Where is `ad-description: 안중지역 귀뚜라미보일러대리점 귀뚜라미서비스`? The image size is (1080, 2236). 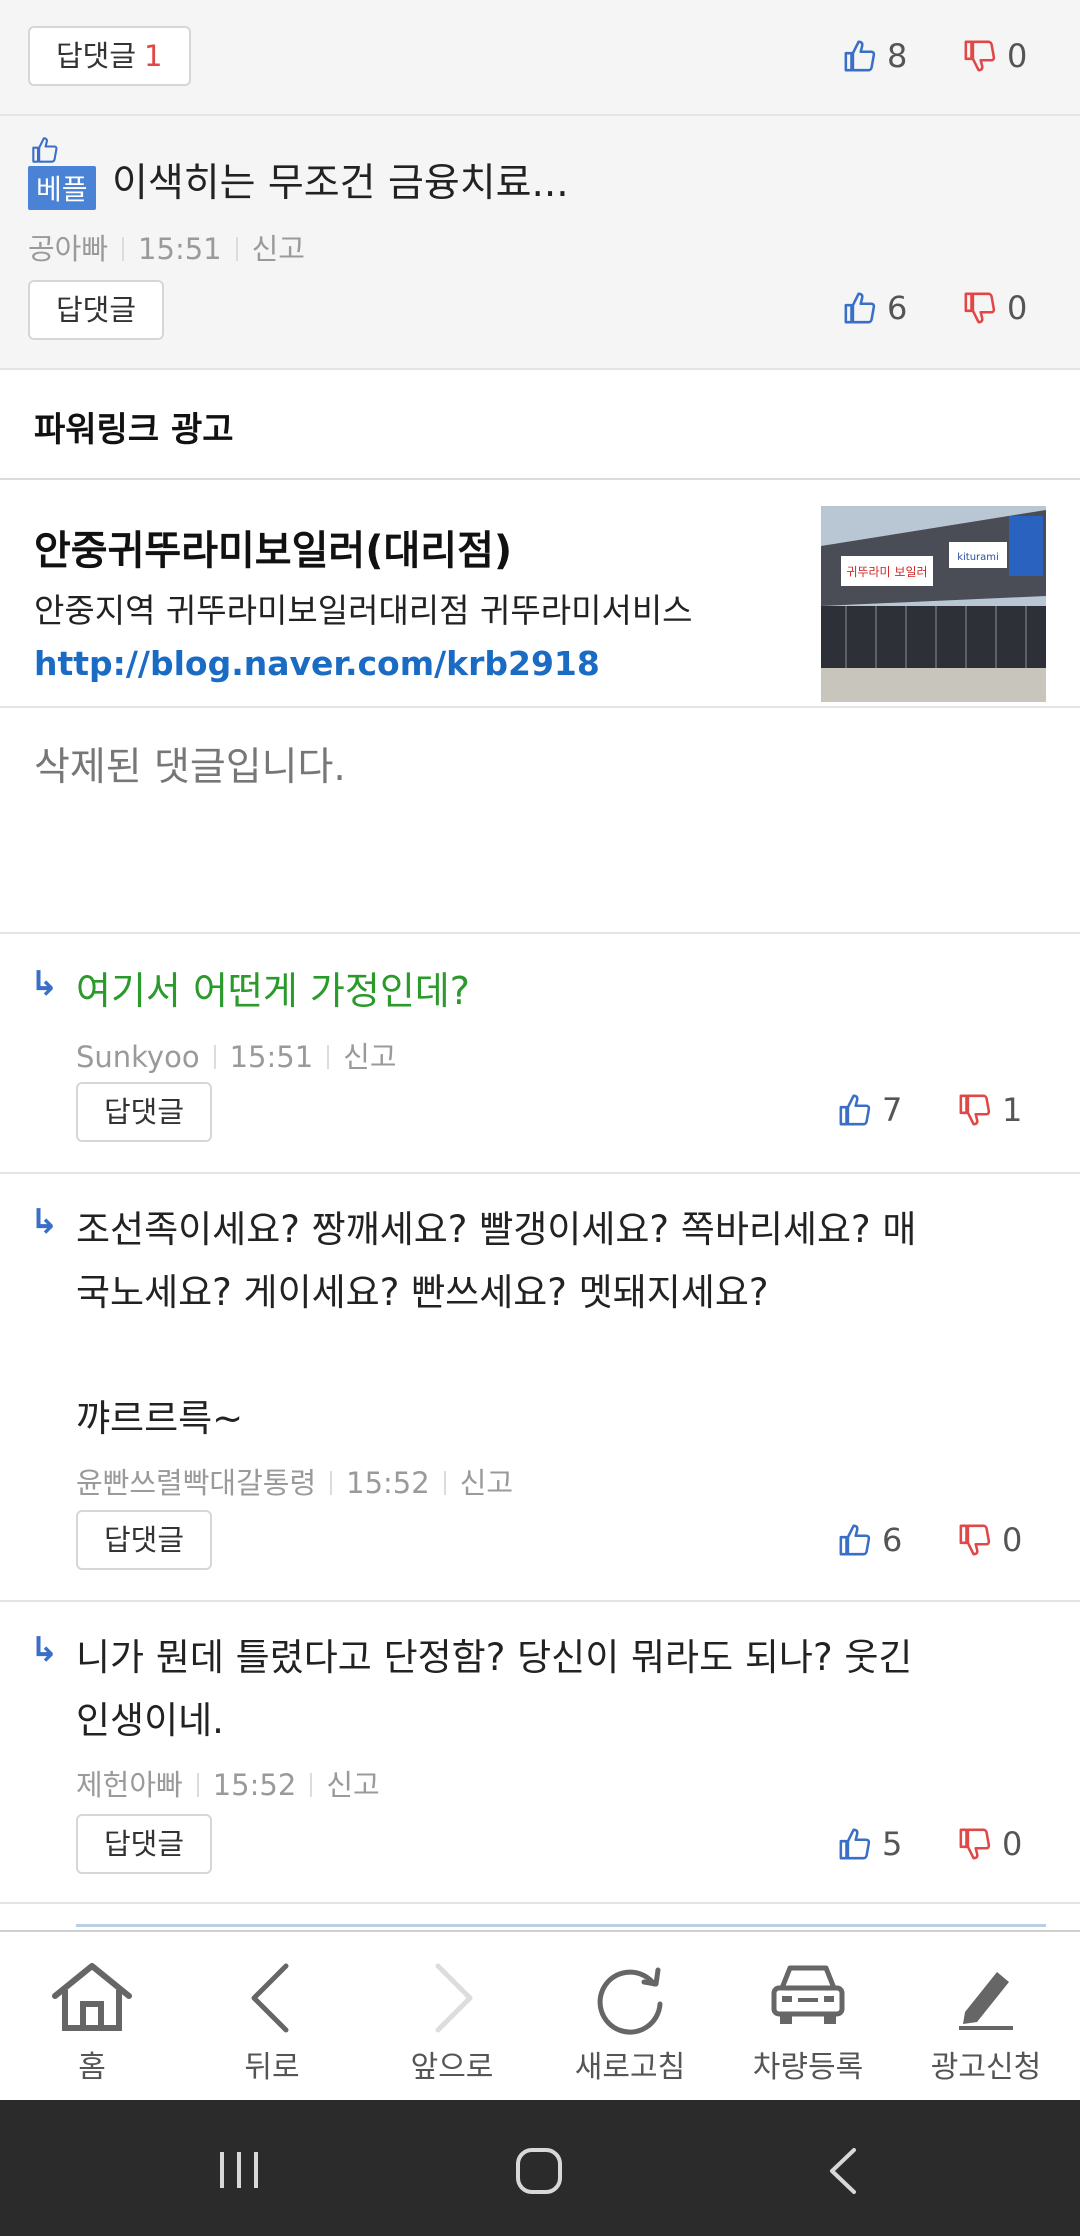 ad-description: 안중지역 귀뚜라미보일러대리점 귀뚜라미서비스 is located at coordinates (363, 610).